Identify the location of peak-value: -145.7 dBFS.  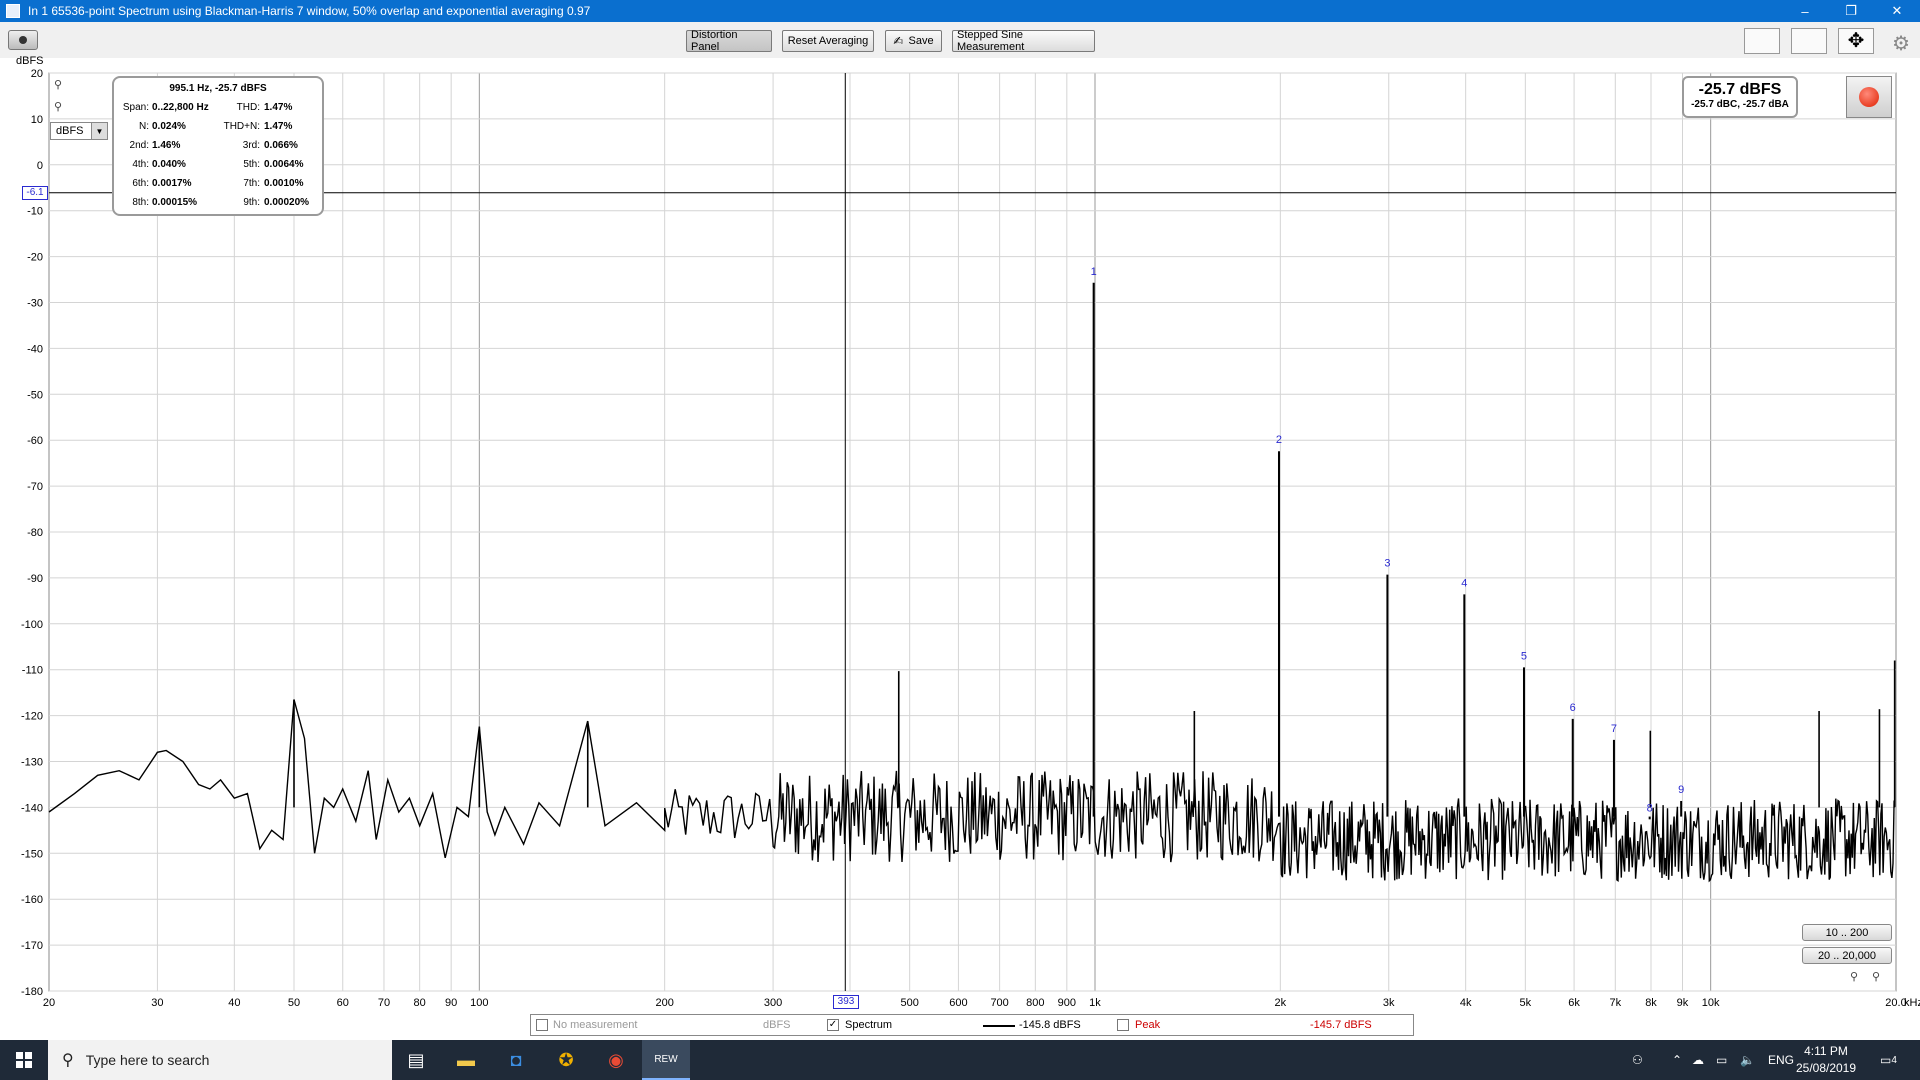
(1341, 1025).